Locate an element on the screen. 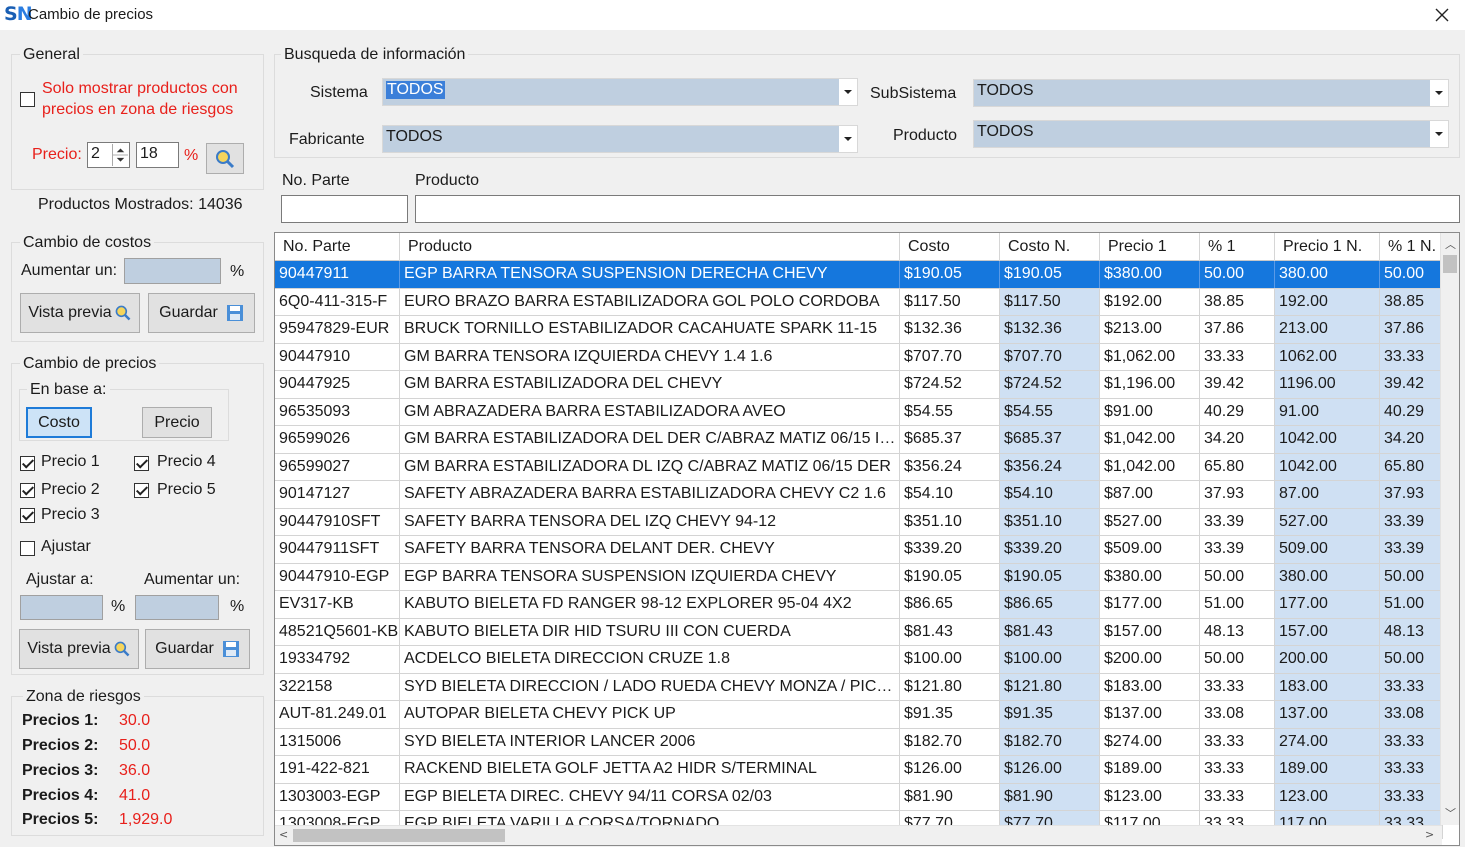 The width and height of the screenshot is (1465, 847). scroll-left-icon: < is located at coordinates (283, 834).